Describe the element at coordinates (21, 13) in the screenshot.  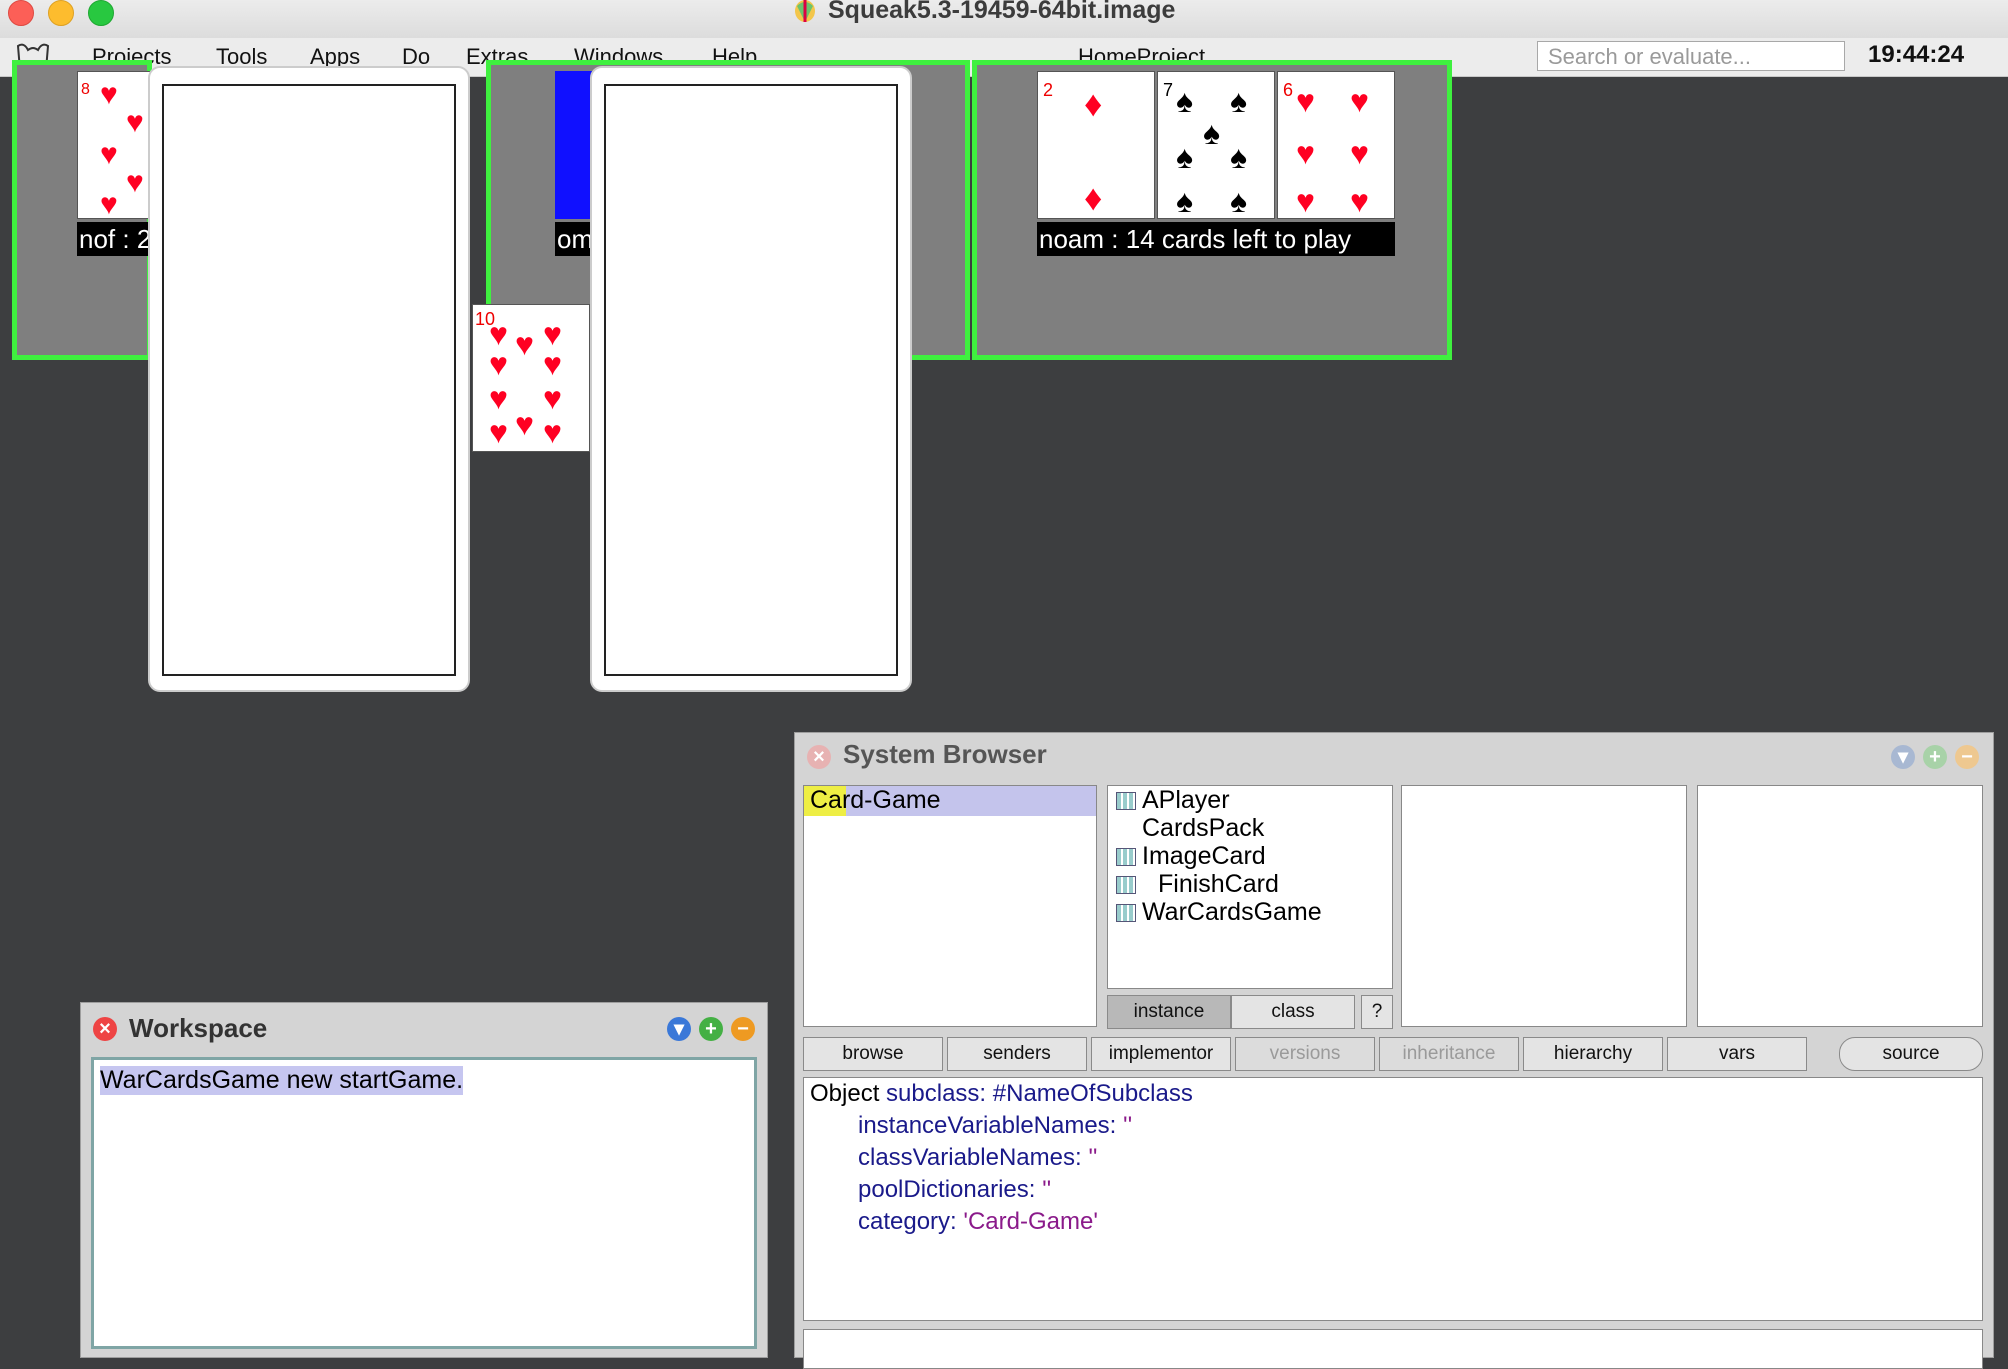
I see `window-close-button` at that location.